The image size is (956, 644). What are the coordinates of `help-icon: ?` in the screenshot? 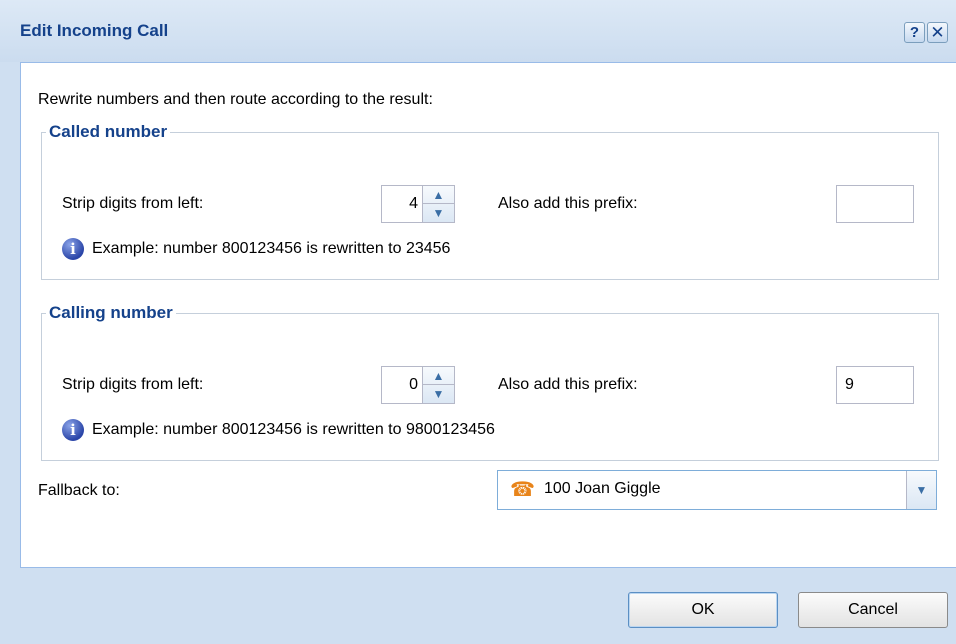 It's located at (914, 32).